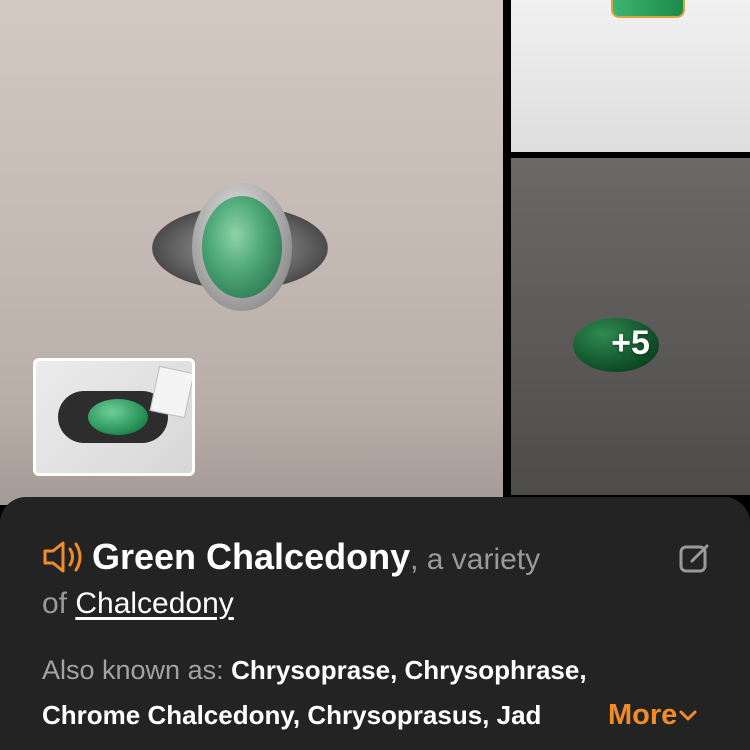 The height and width of the screenshot is (750, 750). Describe the element at coordinates (630, 343) in the screenshot. I see `more-photos-count: +5` at that location.